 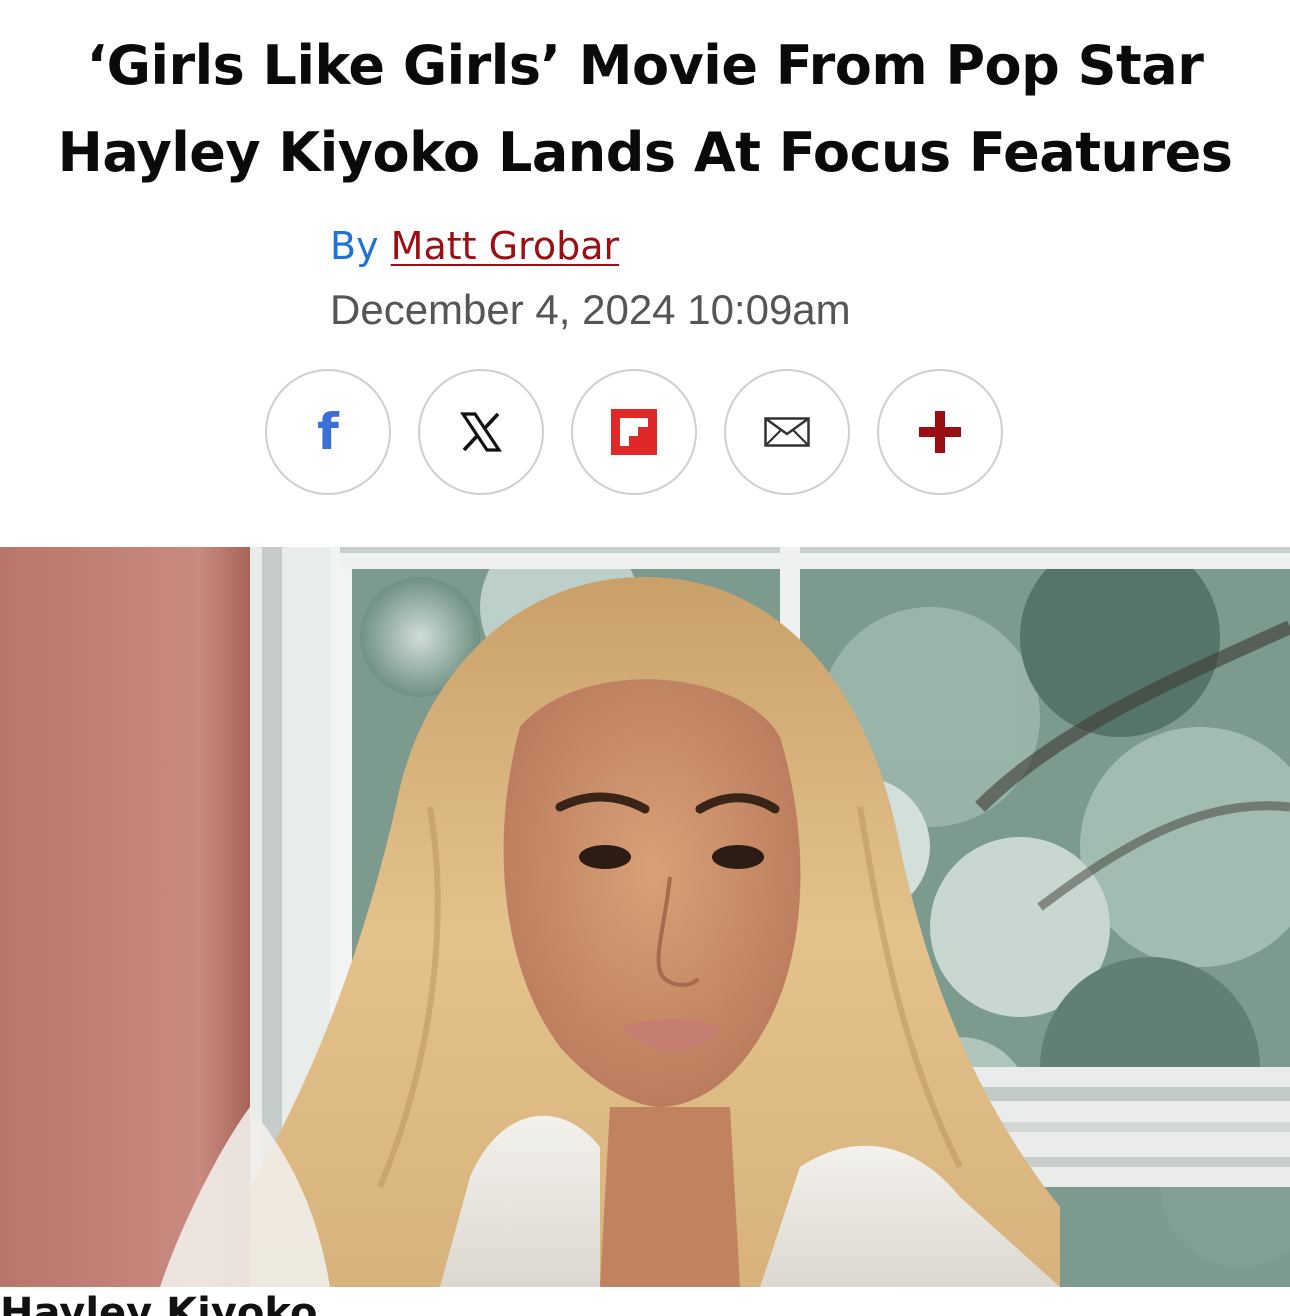 I want to click on headline-line-2: Hayley Kiyoko Lands At Focus Features, so click(x=645, y=152).